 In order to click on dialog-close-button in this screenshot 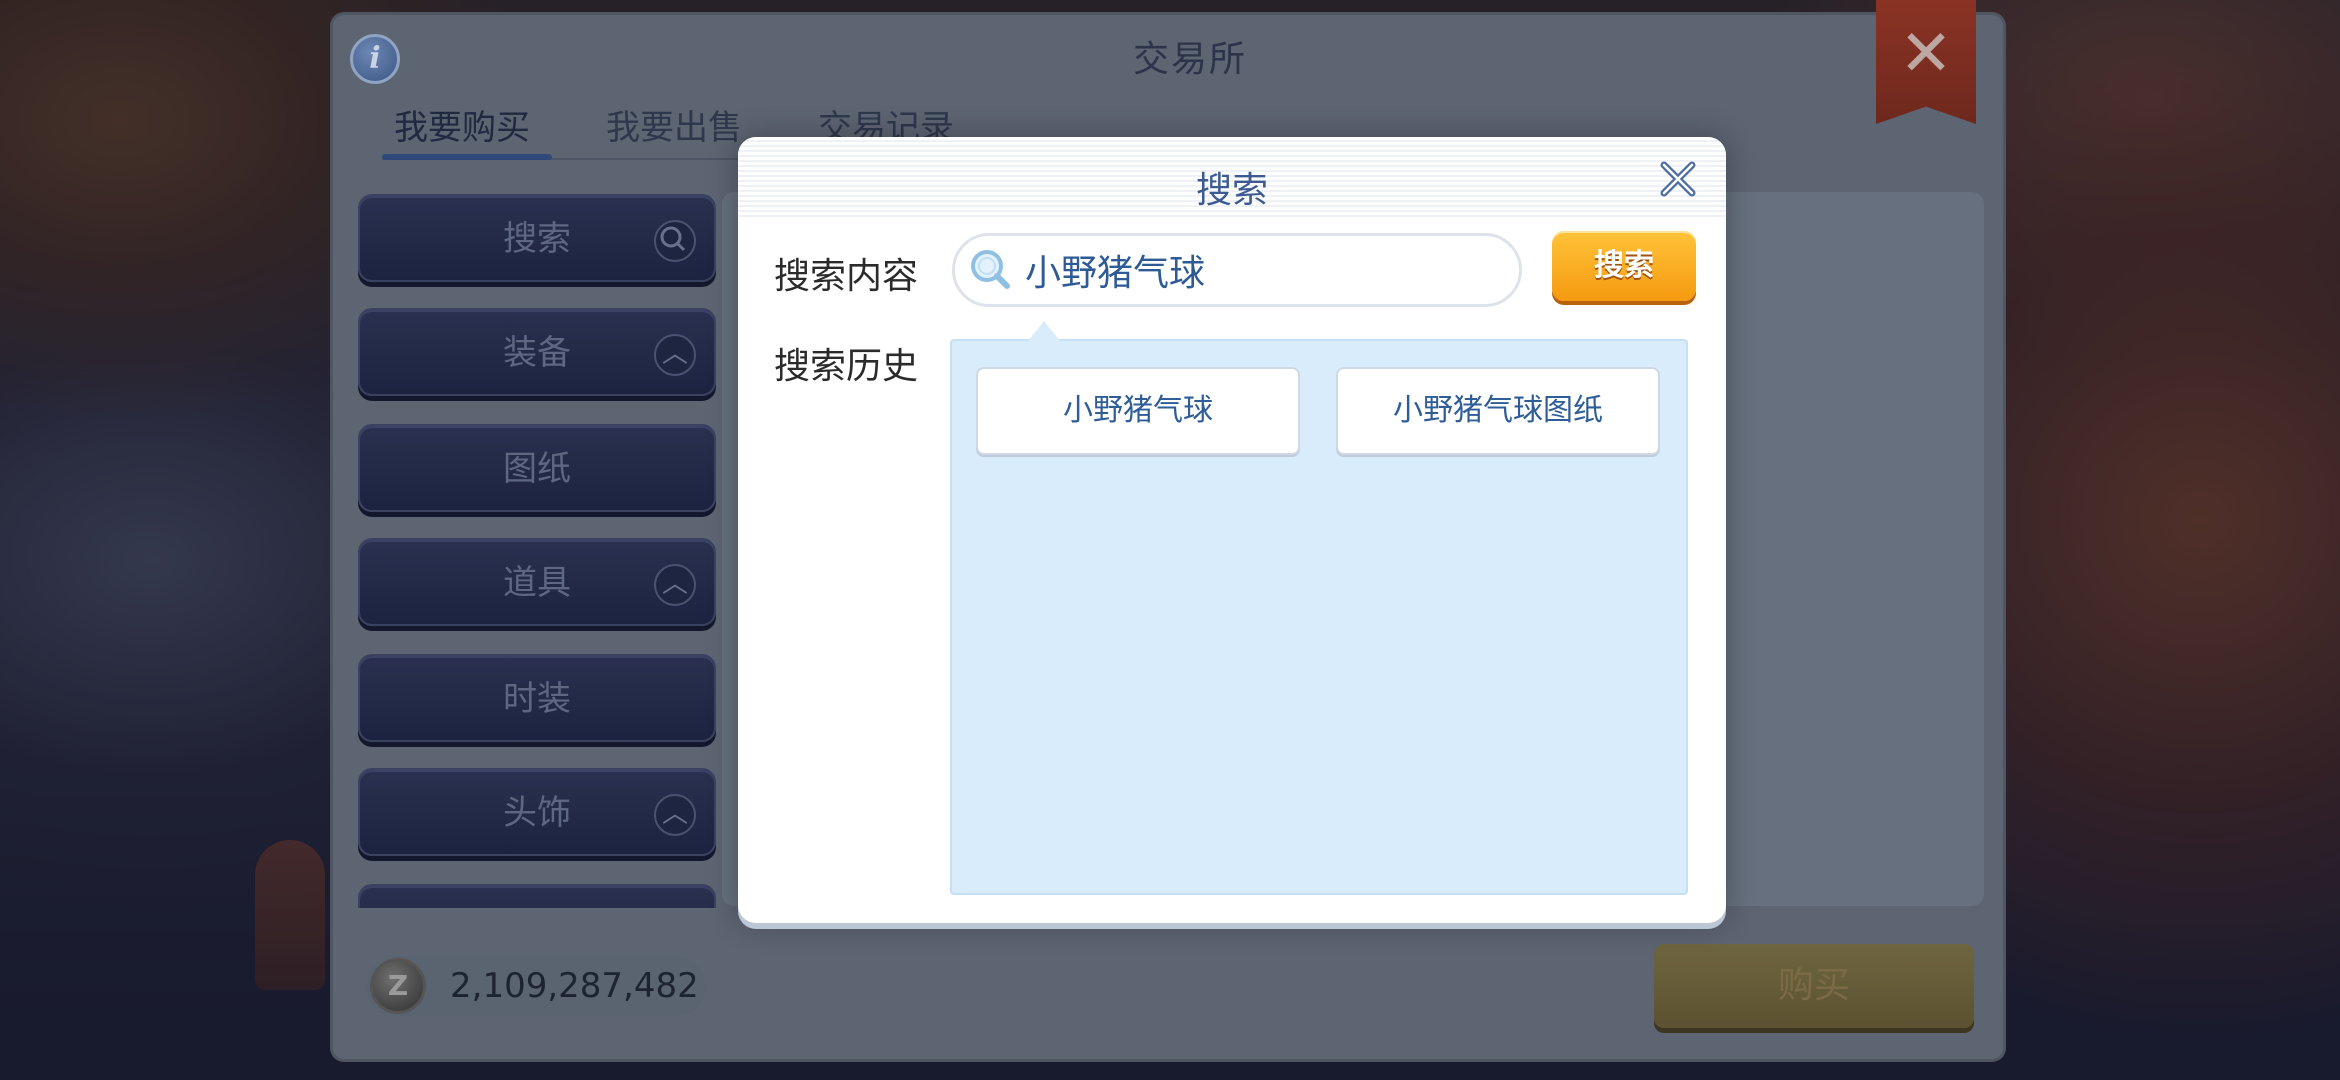, I will do `click(1678, 179)`.